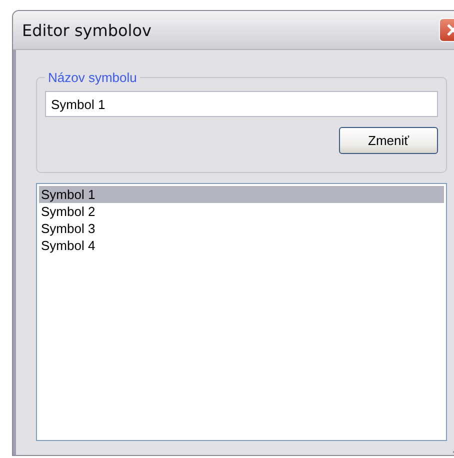 This screenshot has width=454, height=458. Describe the element at coordinates (241, 228) in the screenshot. I see `list-item: Symbol 3` at that location.